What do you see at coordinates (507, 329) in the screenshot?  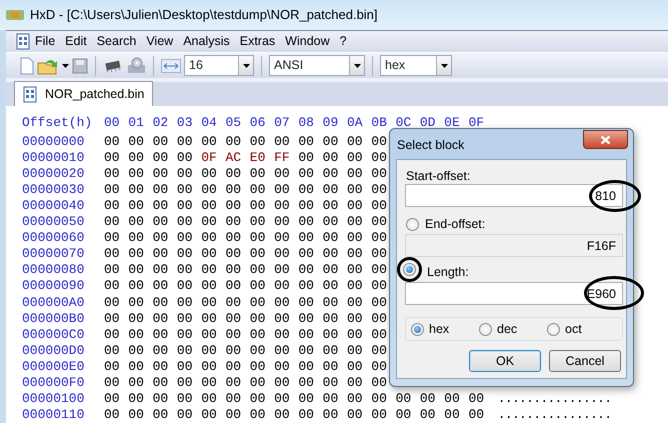 I see `field-label: dec` at bounding box center [507, 329].